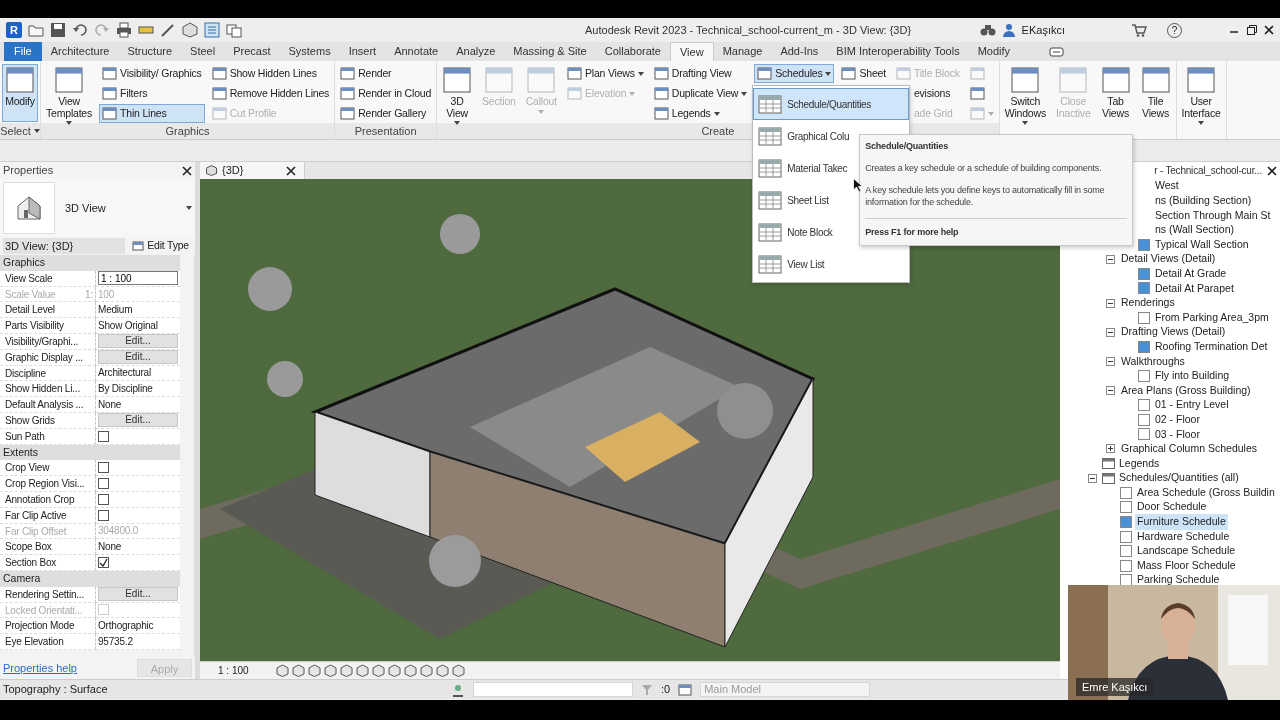  Describe the element at coordinates (90, 578) in the screenshot. I see `section-header: Camera` at that location.